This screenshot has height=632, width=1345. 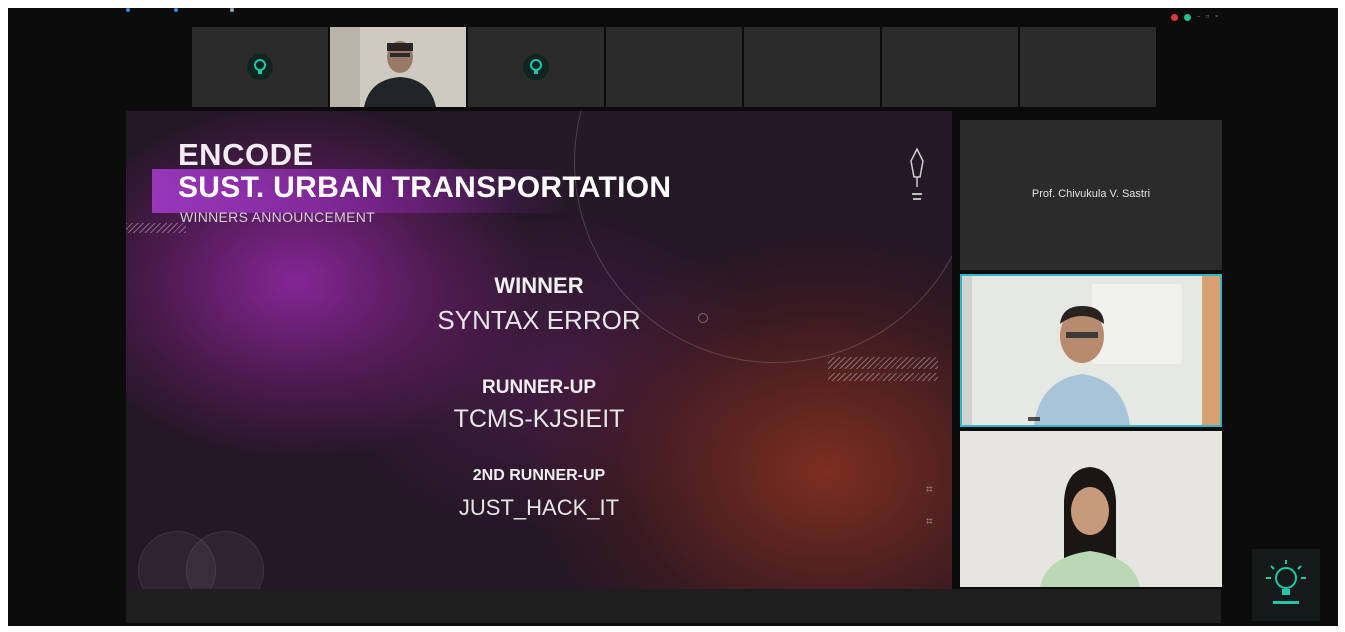 I want to click on window-controls: – □ ×, so click(x=1194, y=17).